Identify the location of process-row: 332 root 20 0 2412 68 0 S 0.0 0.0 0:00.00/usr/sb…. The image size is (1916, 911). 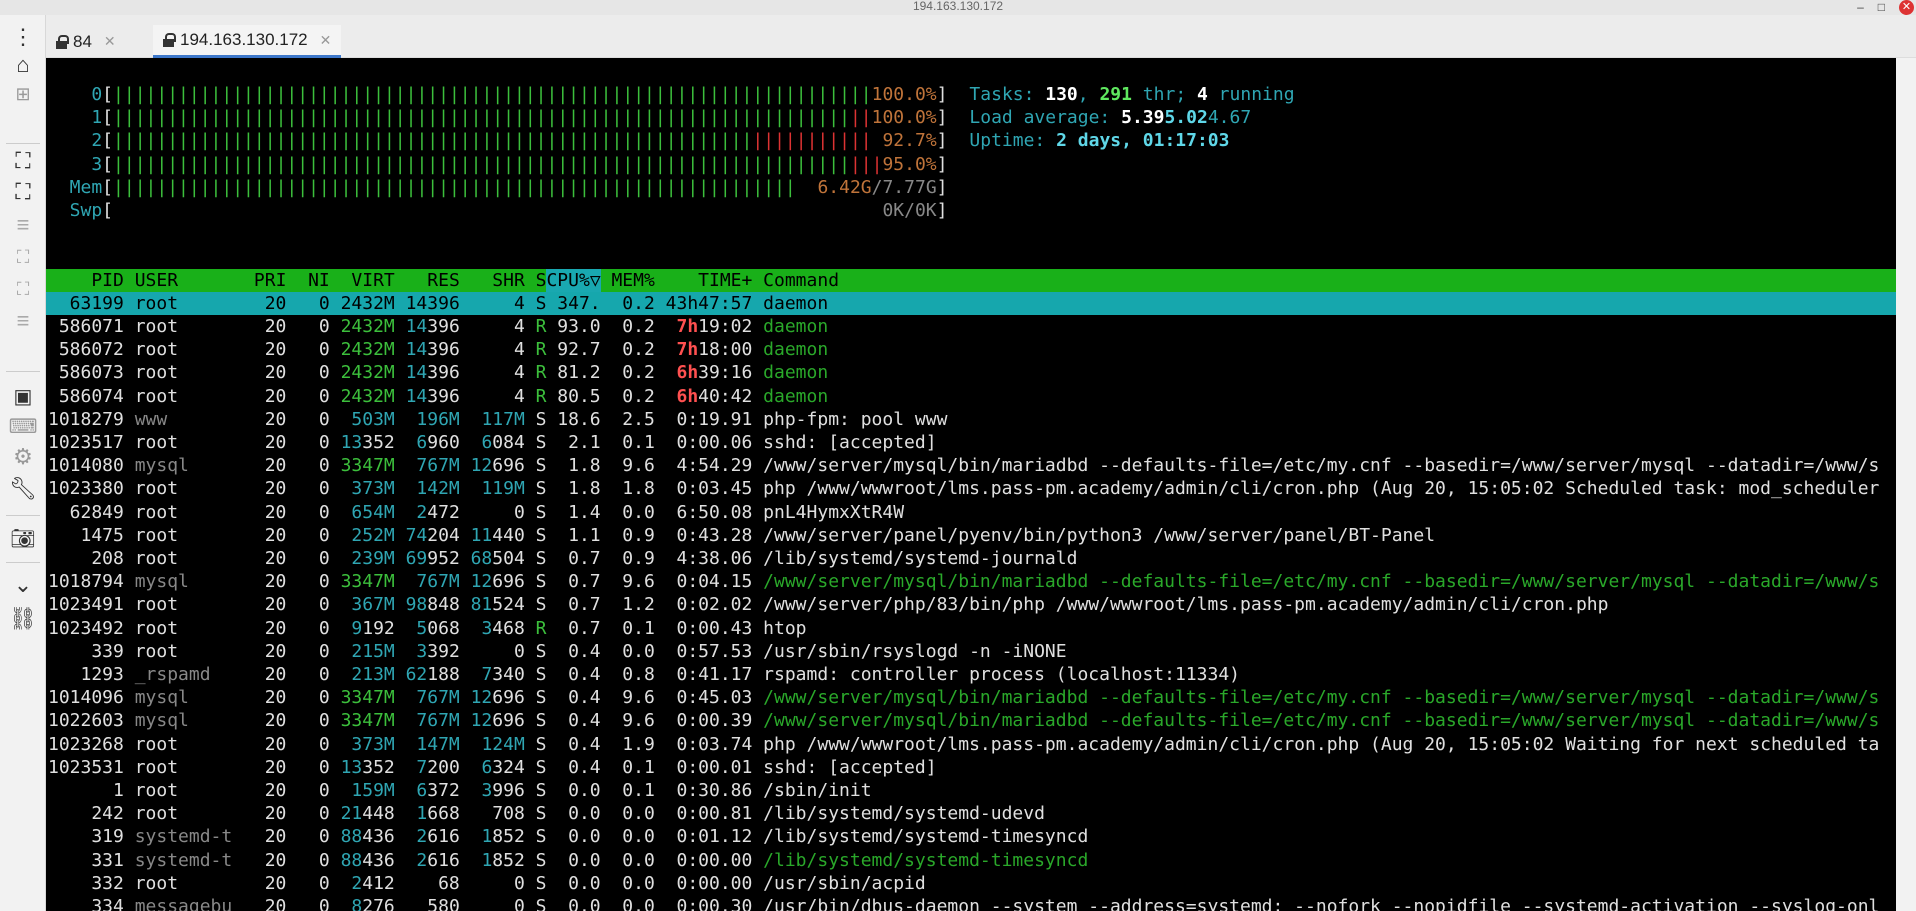
(971, 883).